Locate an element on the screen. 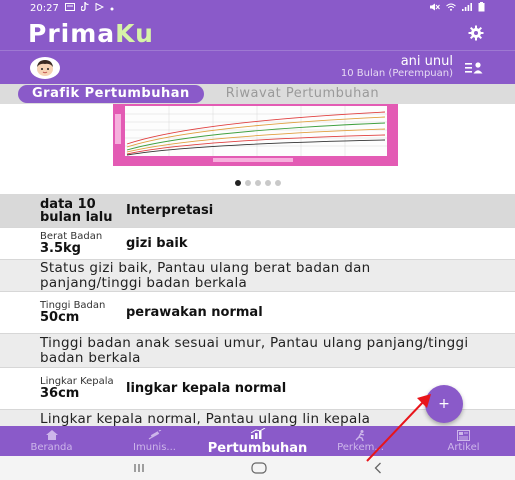 The image size is (515, 480). home-icon is located at coordinates (51, 435).